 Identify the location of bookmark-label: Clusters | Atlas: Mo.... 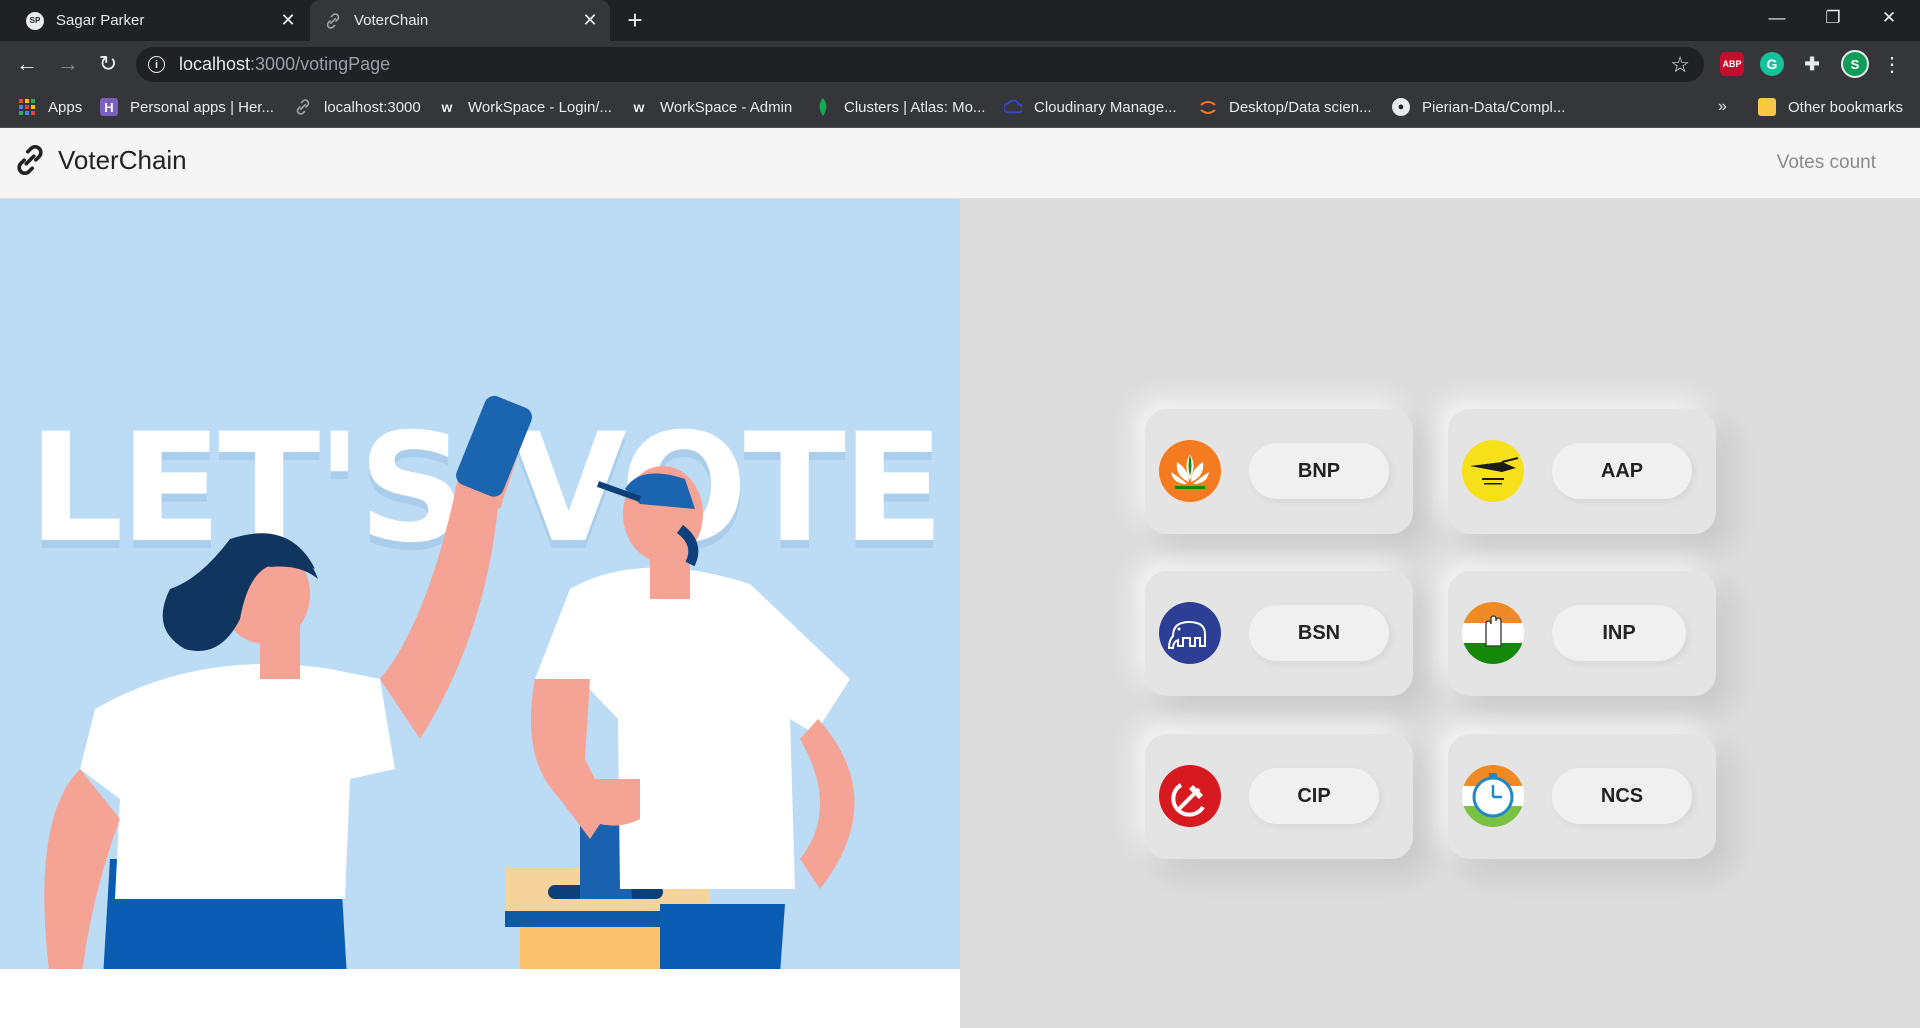
(915, 107).